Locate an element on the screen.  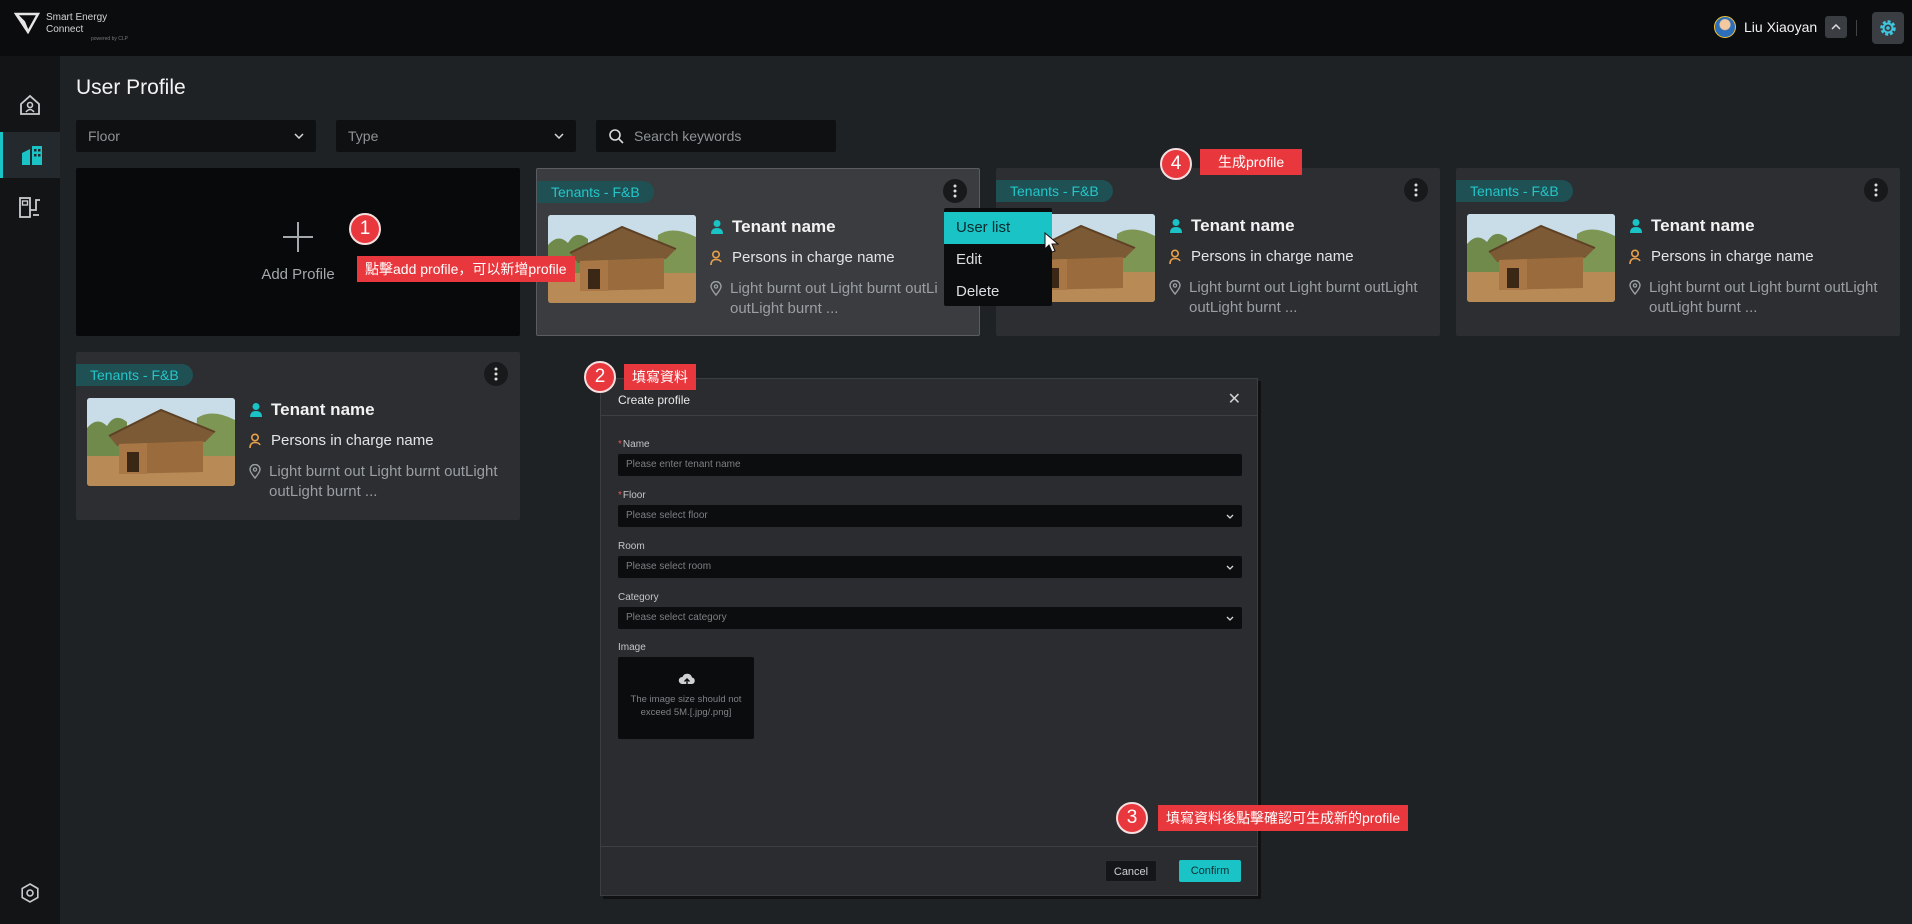
annotation-note-3: 填寫資料後點擊確認可生成新的profile is located at coordinates (1283, 818).